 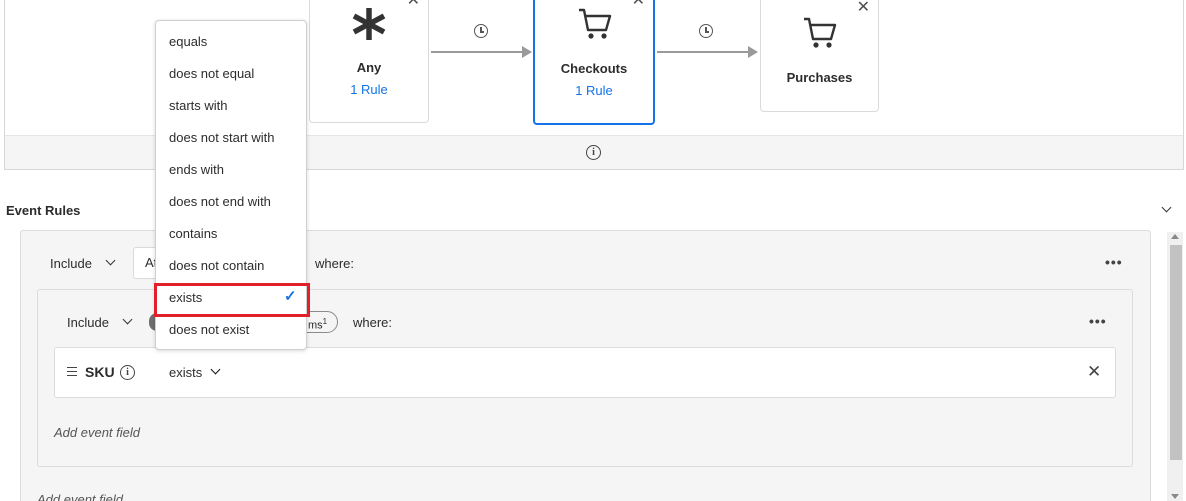 I want to click on menu-item: does not contain, so click(x=231, y=266).